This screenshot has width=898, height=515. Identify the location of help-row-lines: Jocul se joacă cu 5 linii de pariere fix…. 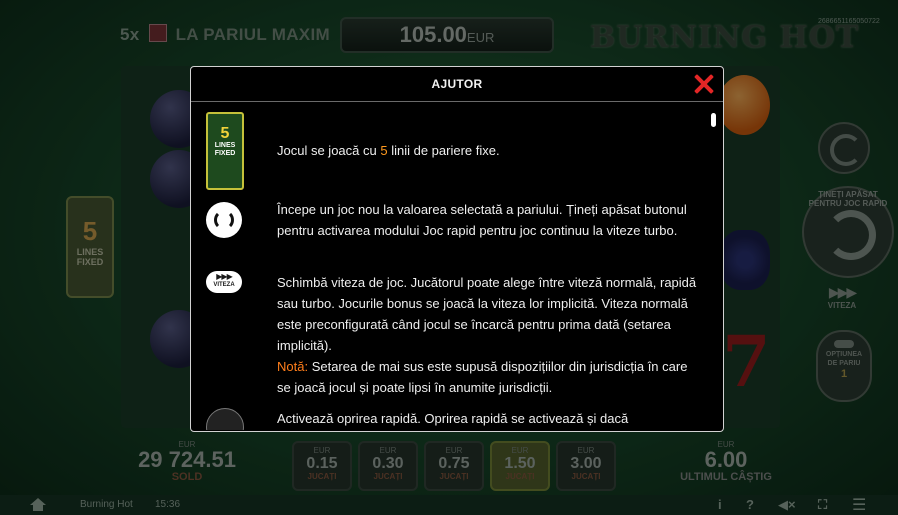
(487, 150).